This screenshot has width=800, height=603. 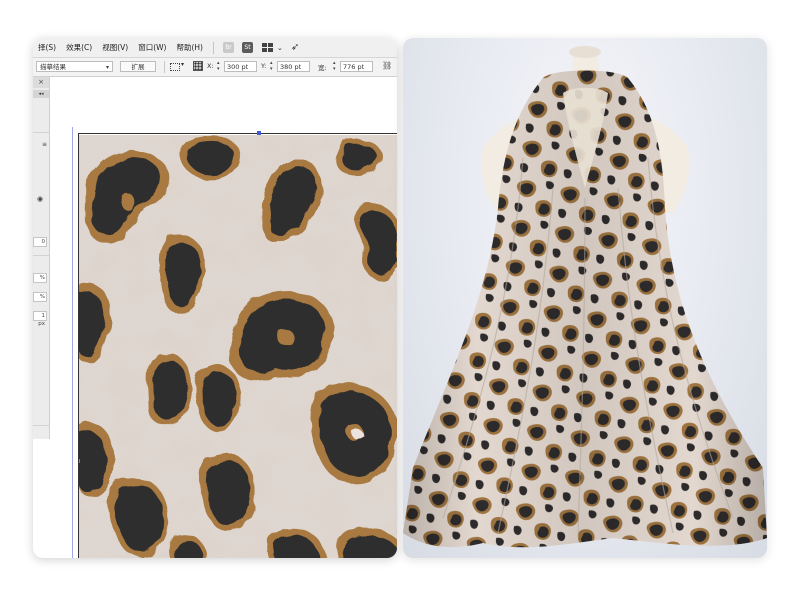 I want to click on chevron-down-icon: ⌄, so click(x=280, y=48).